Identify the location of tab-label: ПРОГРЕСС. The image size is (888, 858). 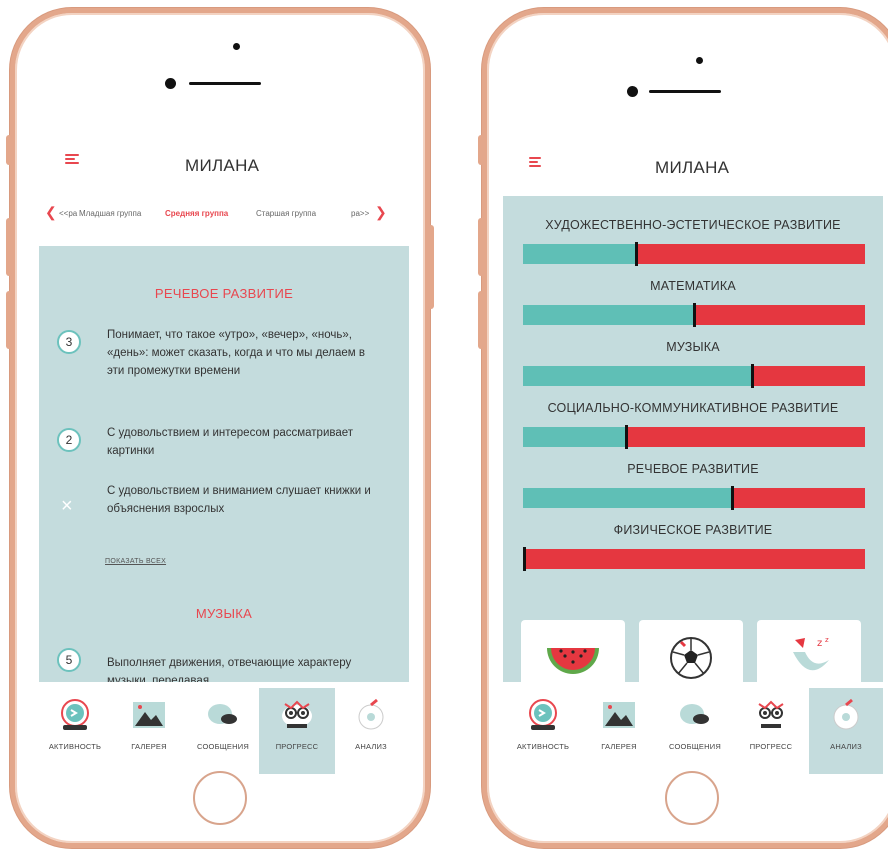
(297, 746).